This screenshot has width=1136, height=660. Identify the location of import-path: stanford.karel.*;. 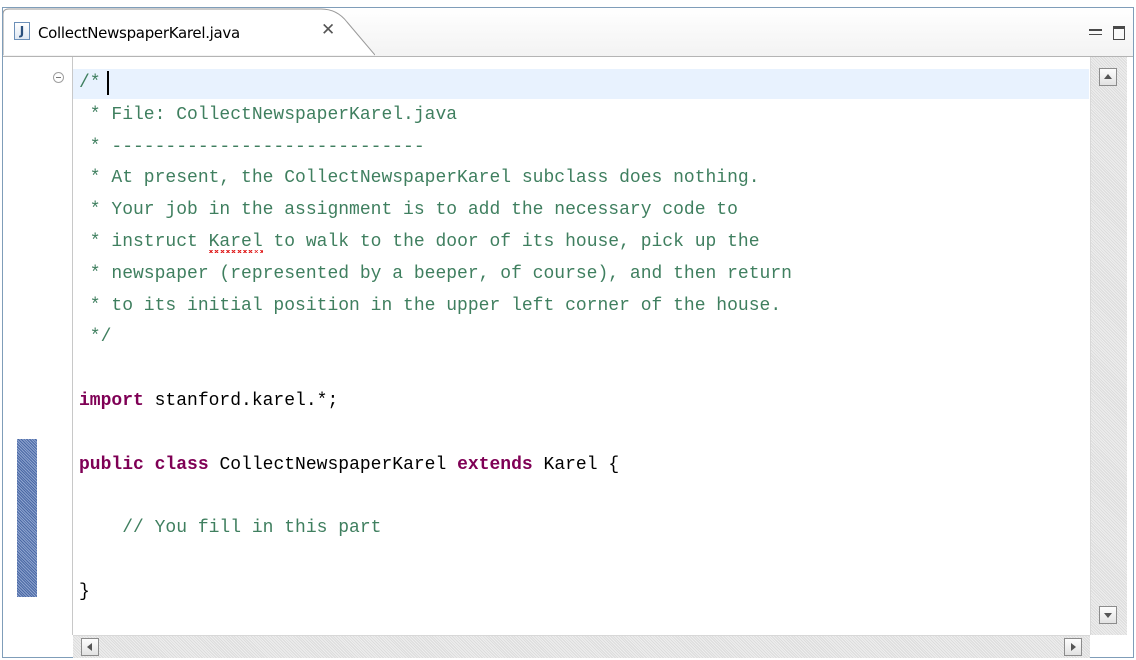
(241, 401).